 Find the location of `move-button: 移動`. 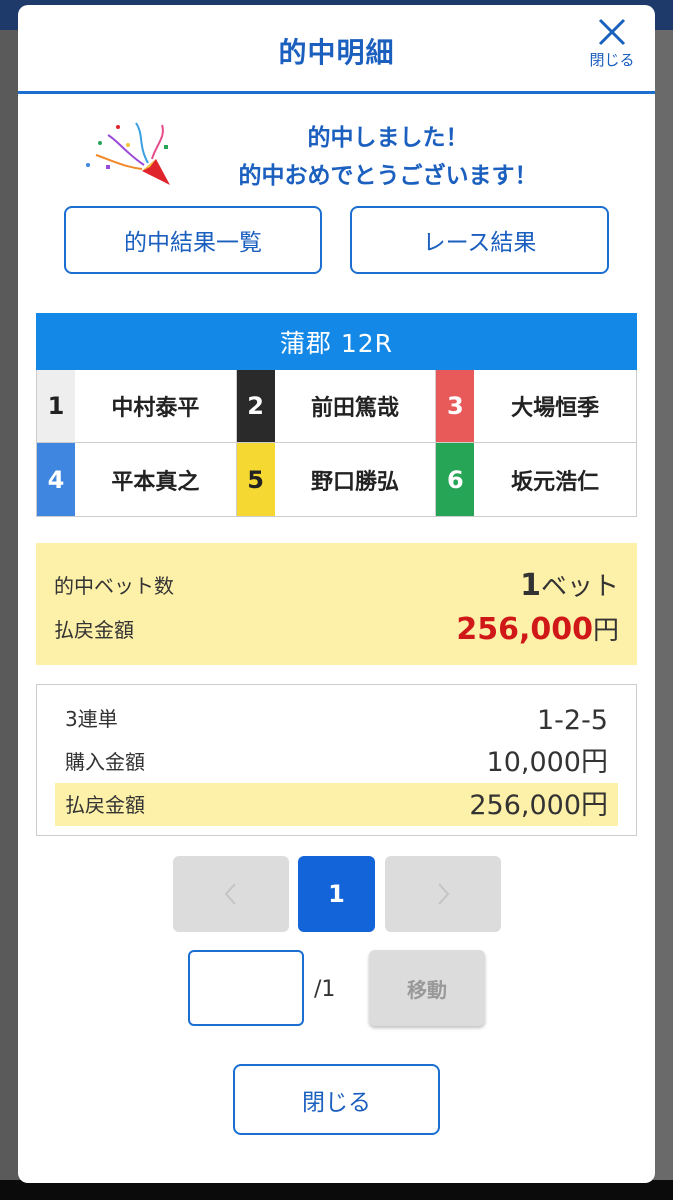

move-button: 移動 is located at coordinates (427, 988).